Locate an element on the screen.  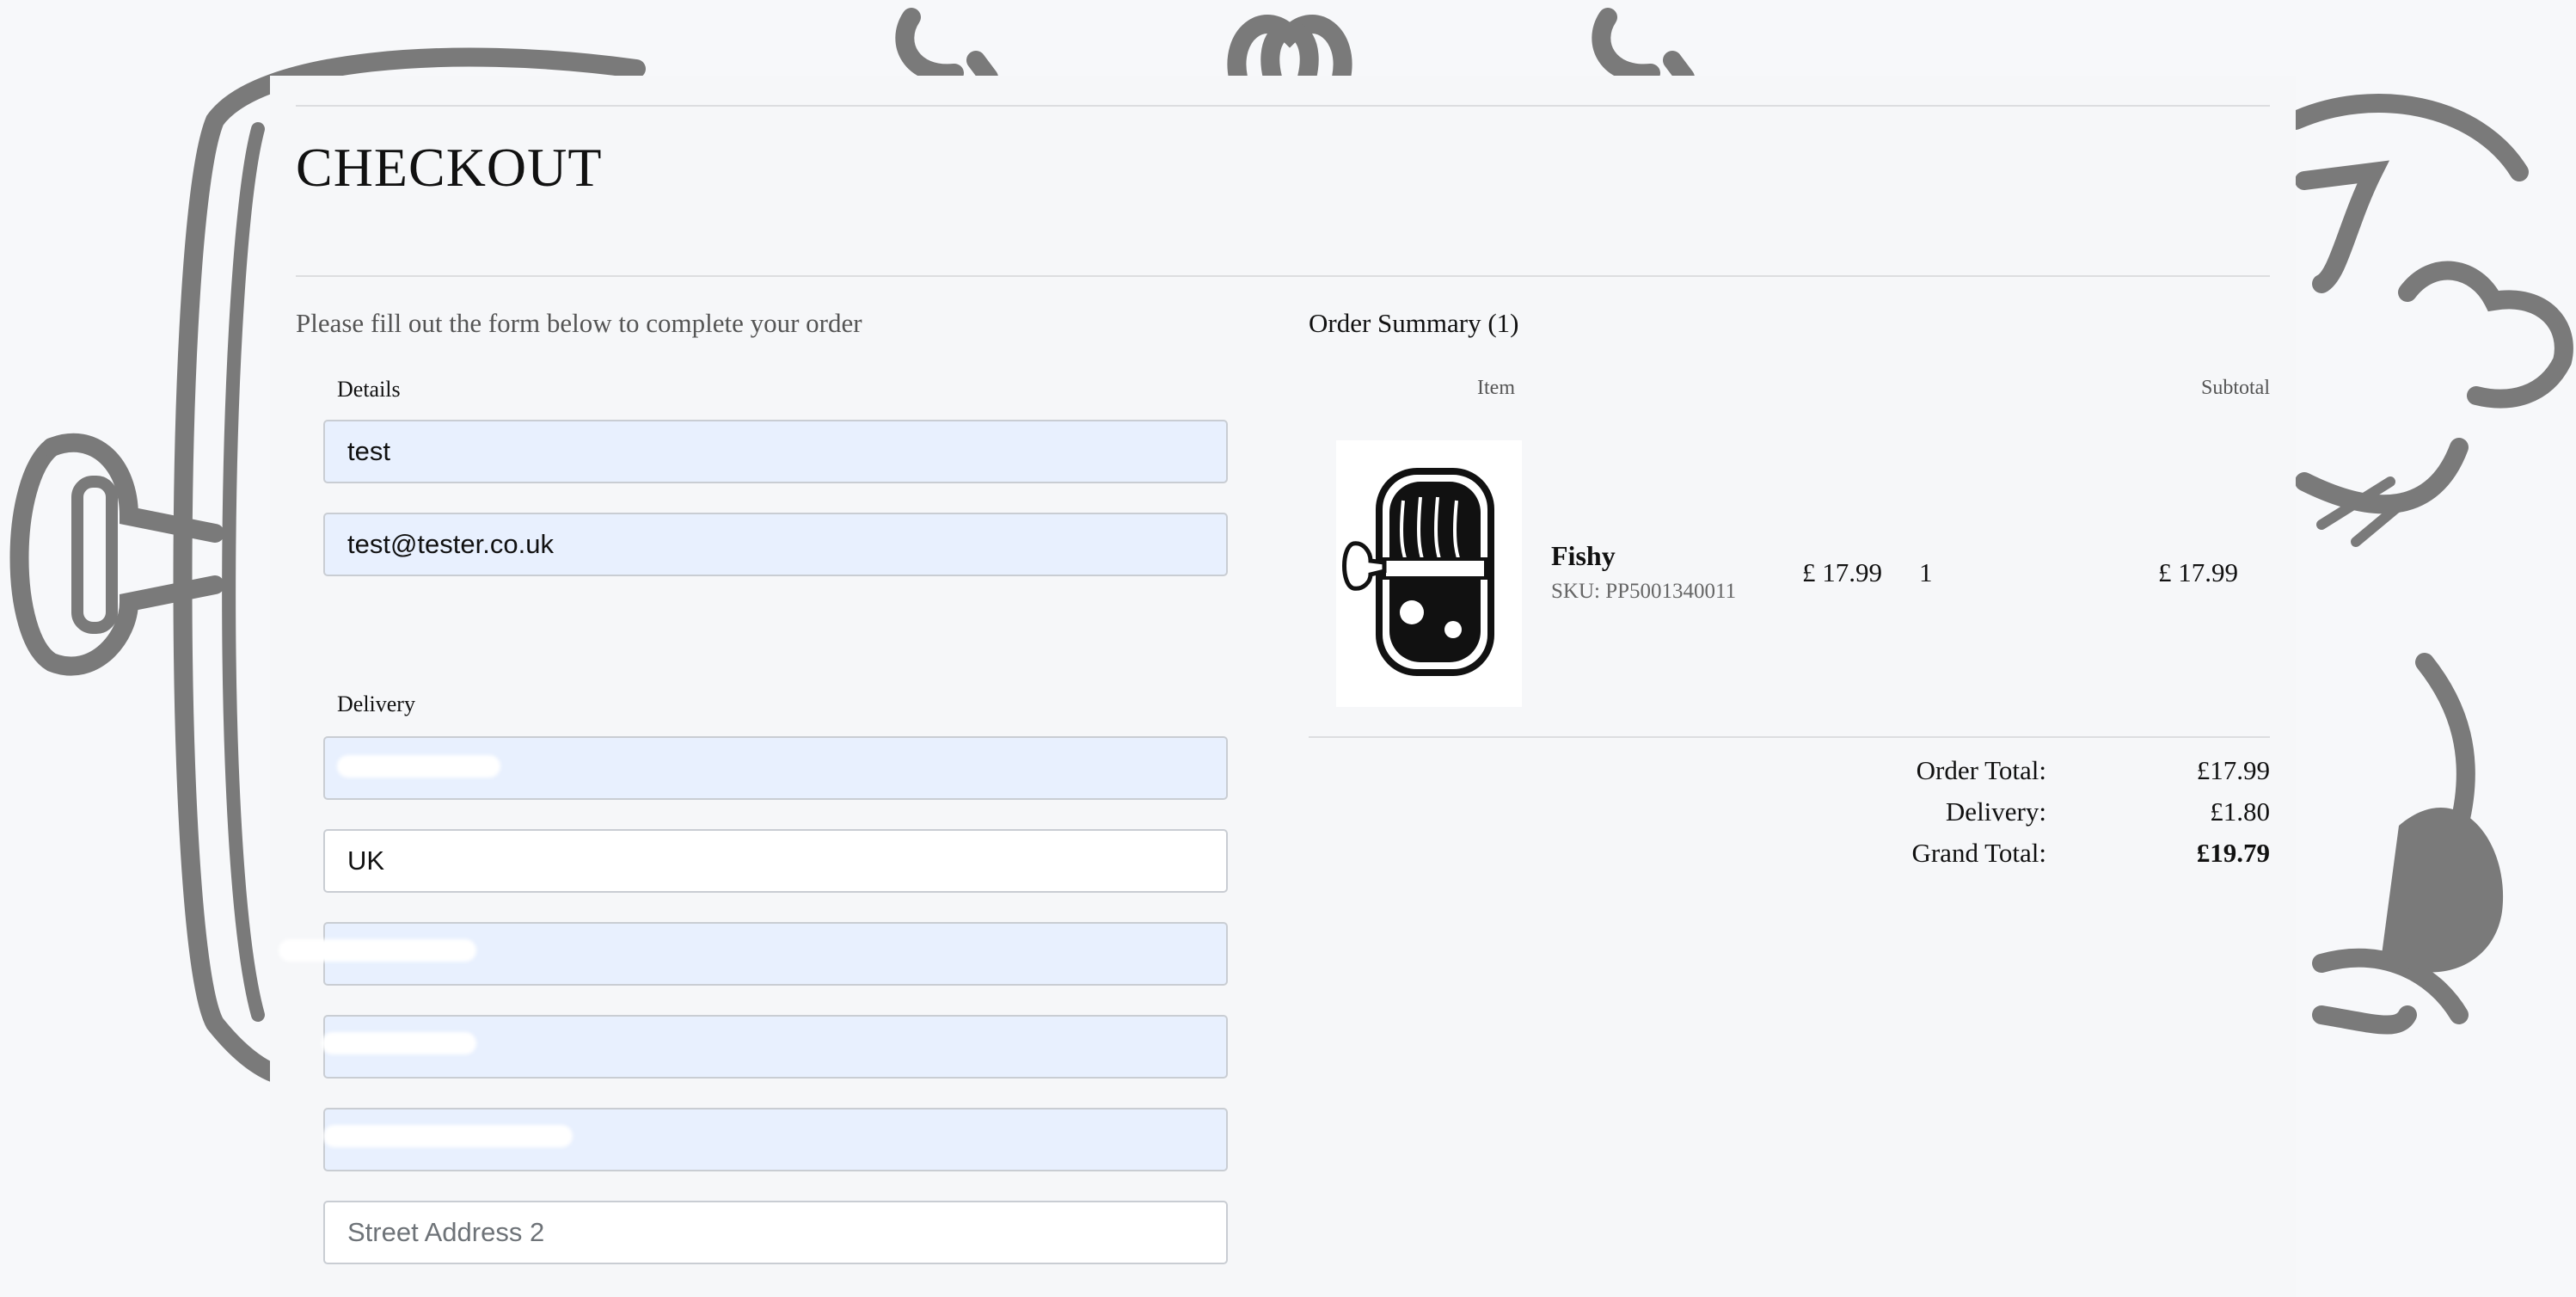
delivery-section-label: Delivery is located at coordinates (376, 704).